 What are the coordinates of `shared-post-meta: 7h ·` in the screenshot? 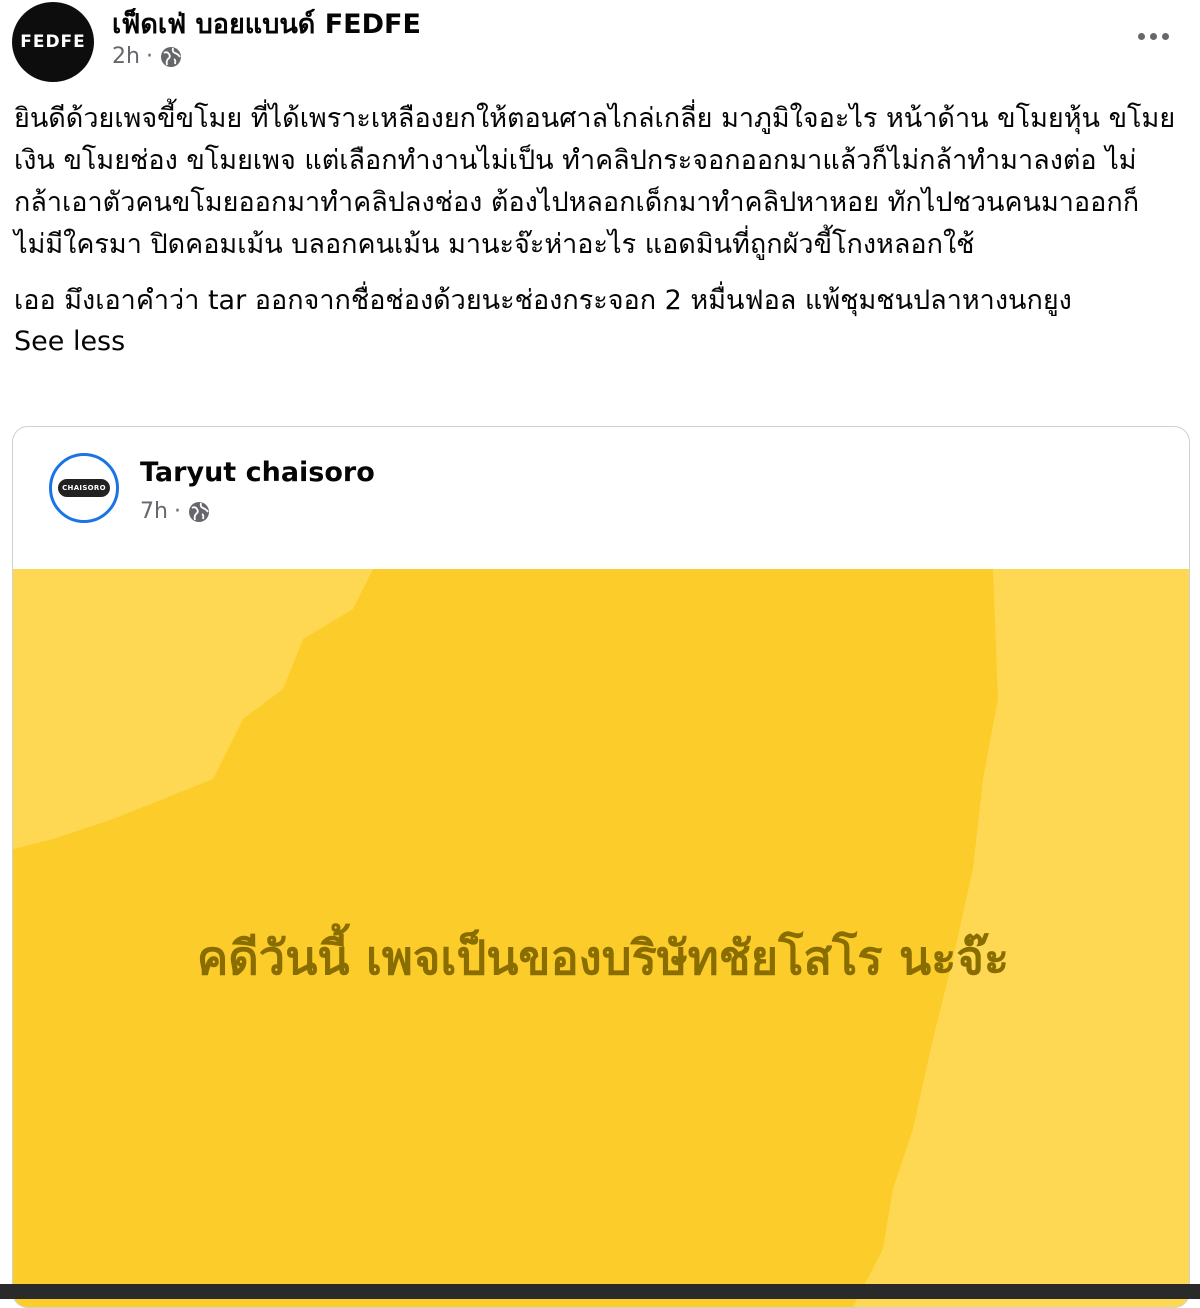 It's located at (175, 511).